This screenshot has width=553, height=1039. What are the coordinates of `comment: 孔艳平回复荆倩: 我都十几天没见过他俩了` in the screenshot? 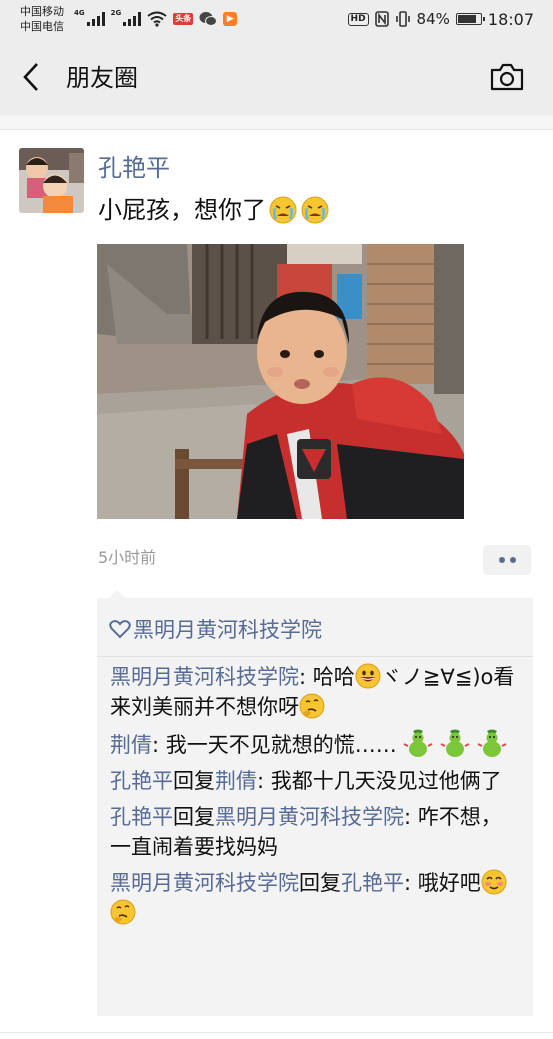 It's located at (316, 781).